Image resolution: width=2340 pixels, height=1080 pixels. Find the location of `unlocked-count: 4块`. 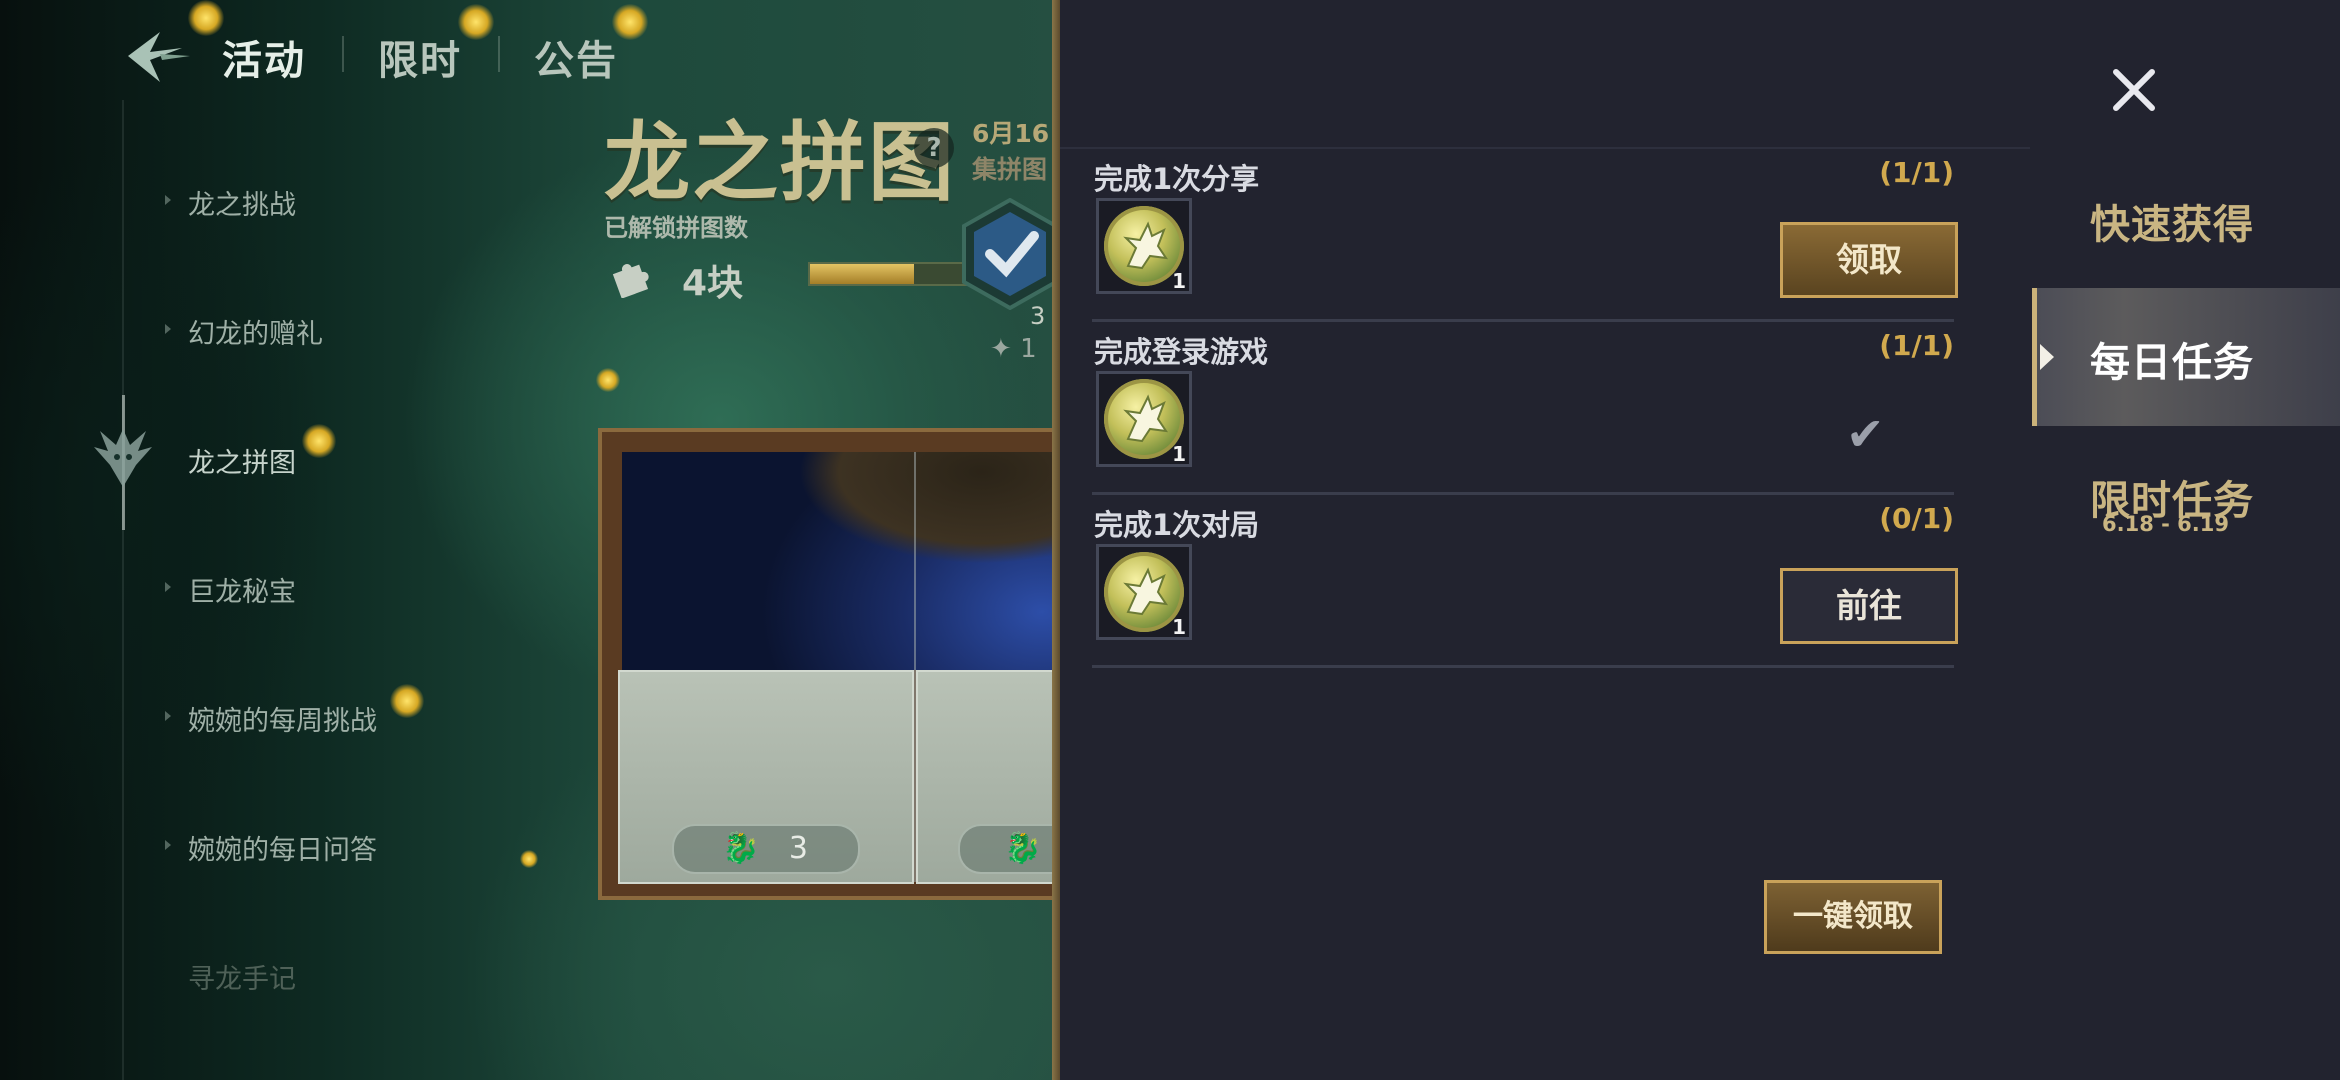

unlocked-count: 4块 is located at coordinates (713, 283).